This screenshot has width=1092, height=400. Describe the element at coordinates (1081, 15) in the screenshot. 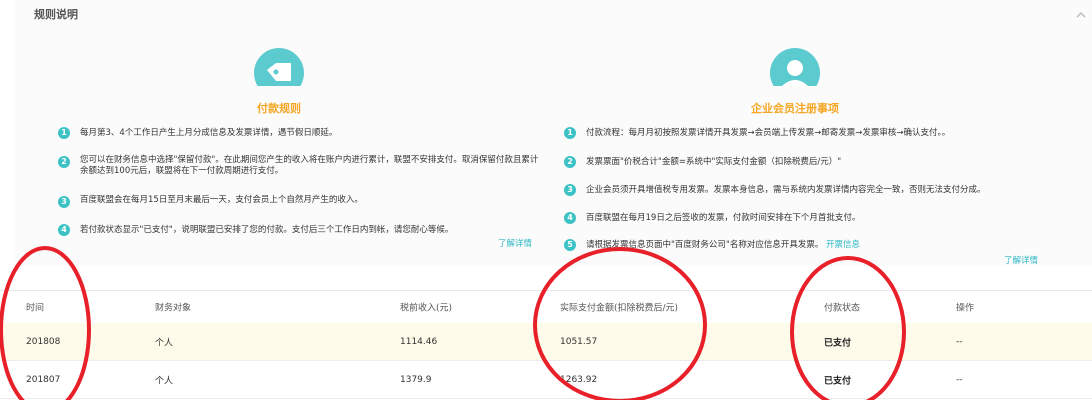

I see `collapse-chevron-icon` at that location.